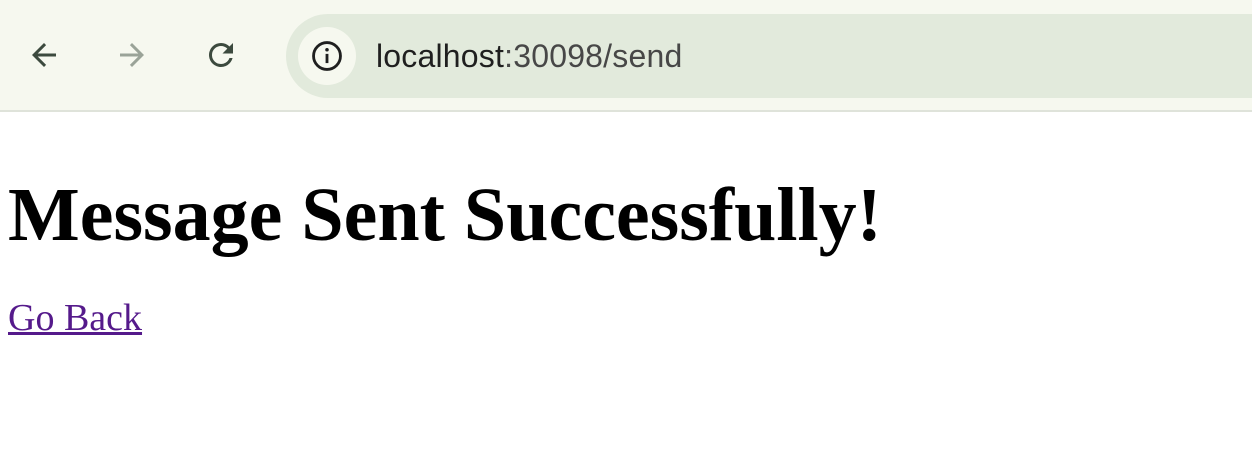 The image size is (1252, 464). I want to click on url-host: localhost, so click(440, 55).